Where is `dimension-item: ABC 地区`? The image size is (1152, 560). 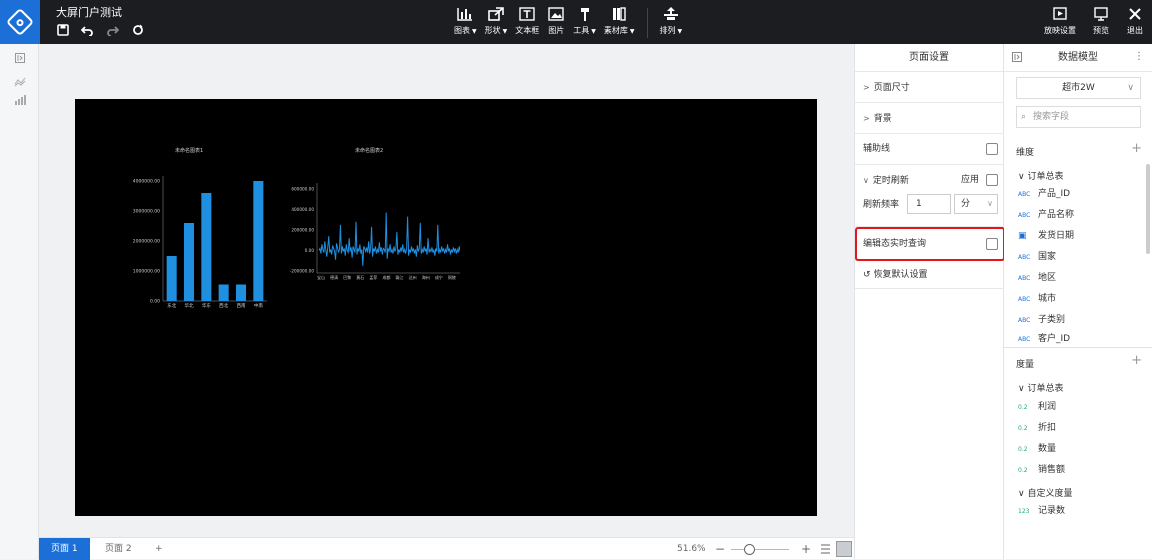 dimension-item: ABC 地区 is located at coordinates (1037, 278).